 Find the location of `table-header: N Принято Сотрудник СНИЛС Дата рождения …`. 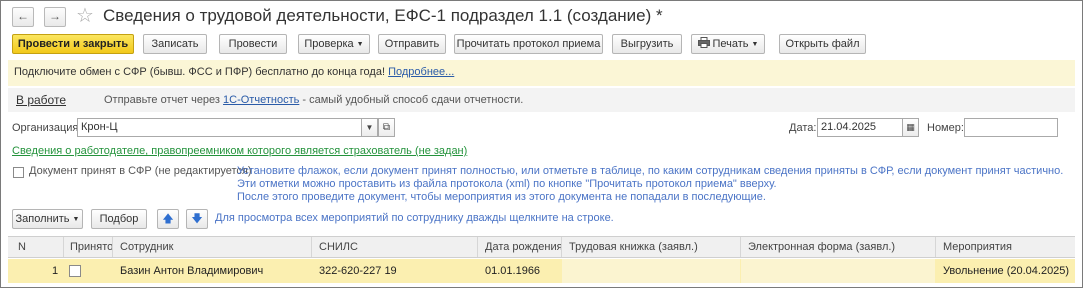

table-header: N Принято Сотрудник СНИЛС Дата рождения … is located at coordinates (541, 247).